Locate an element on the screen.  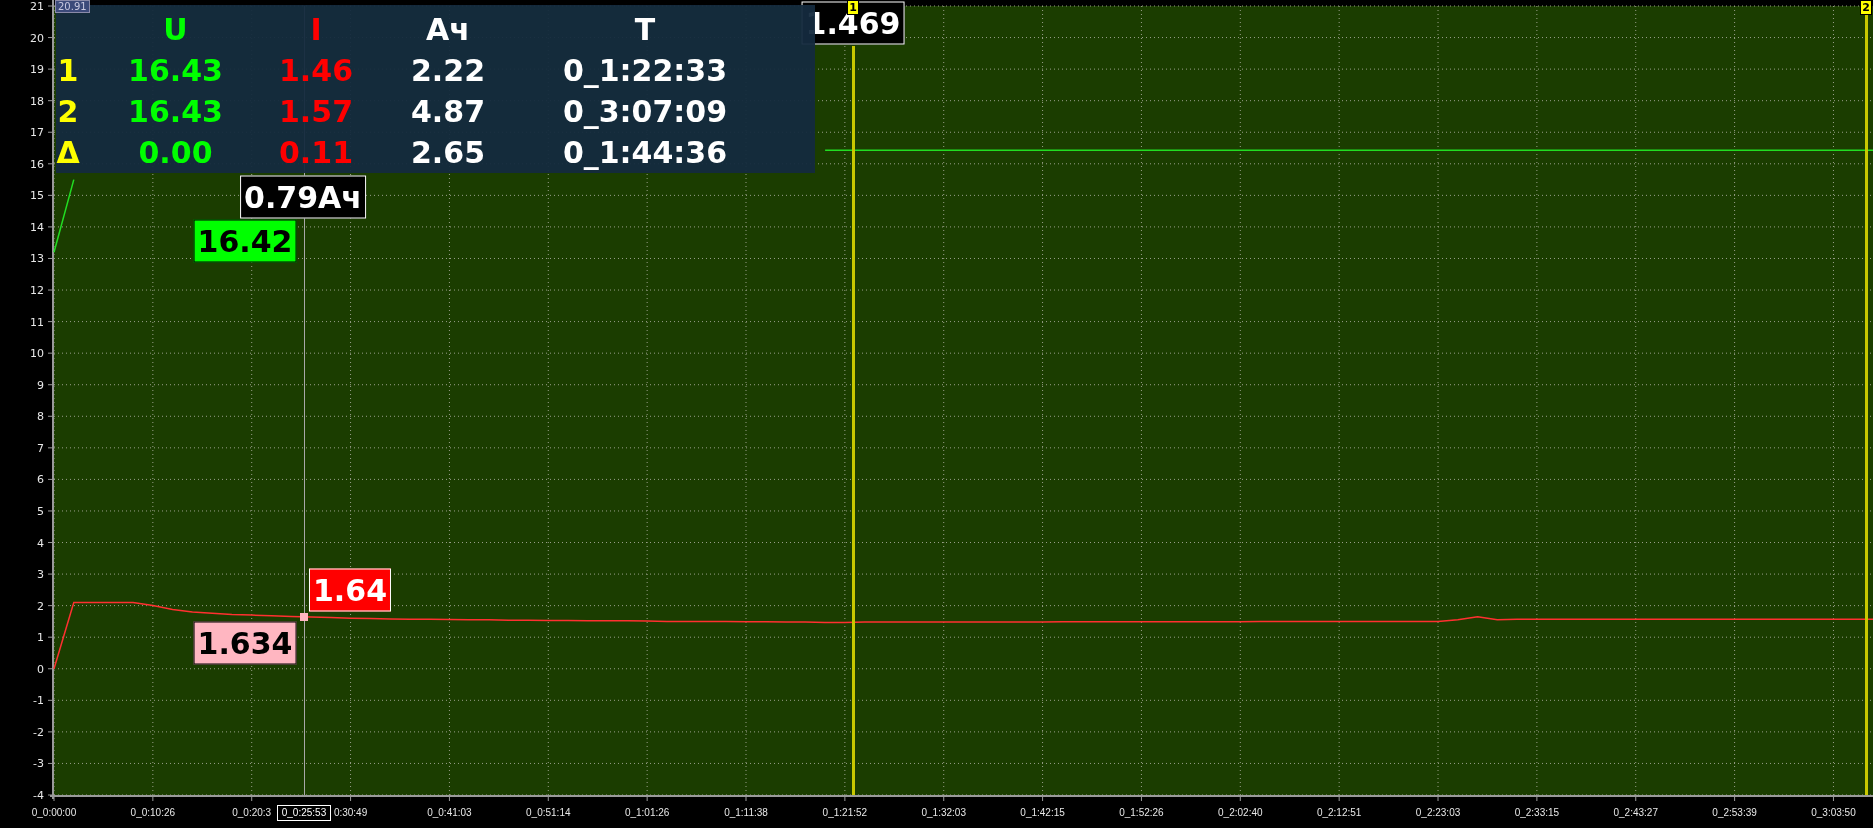
probe-point is located at coordinates (304, 616).